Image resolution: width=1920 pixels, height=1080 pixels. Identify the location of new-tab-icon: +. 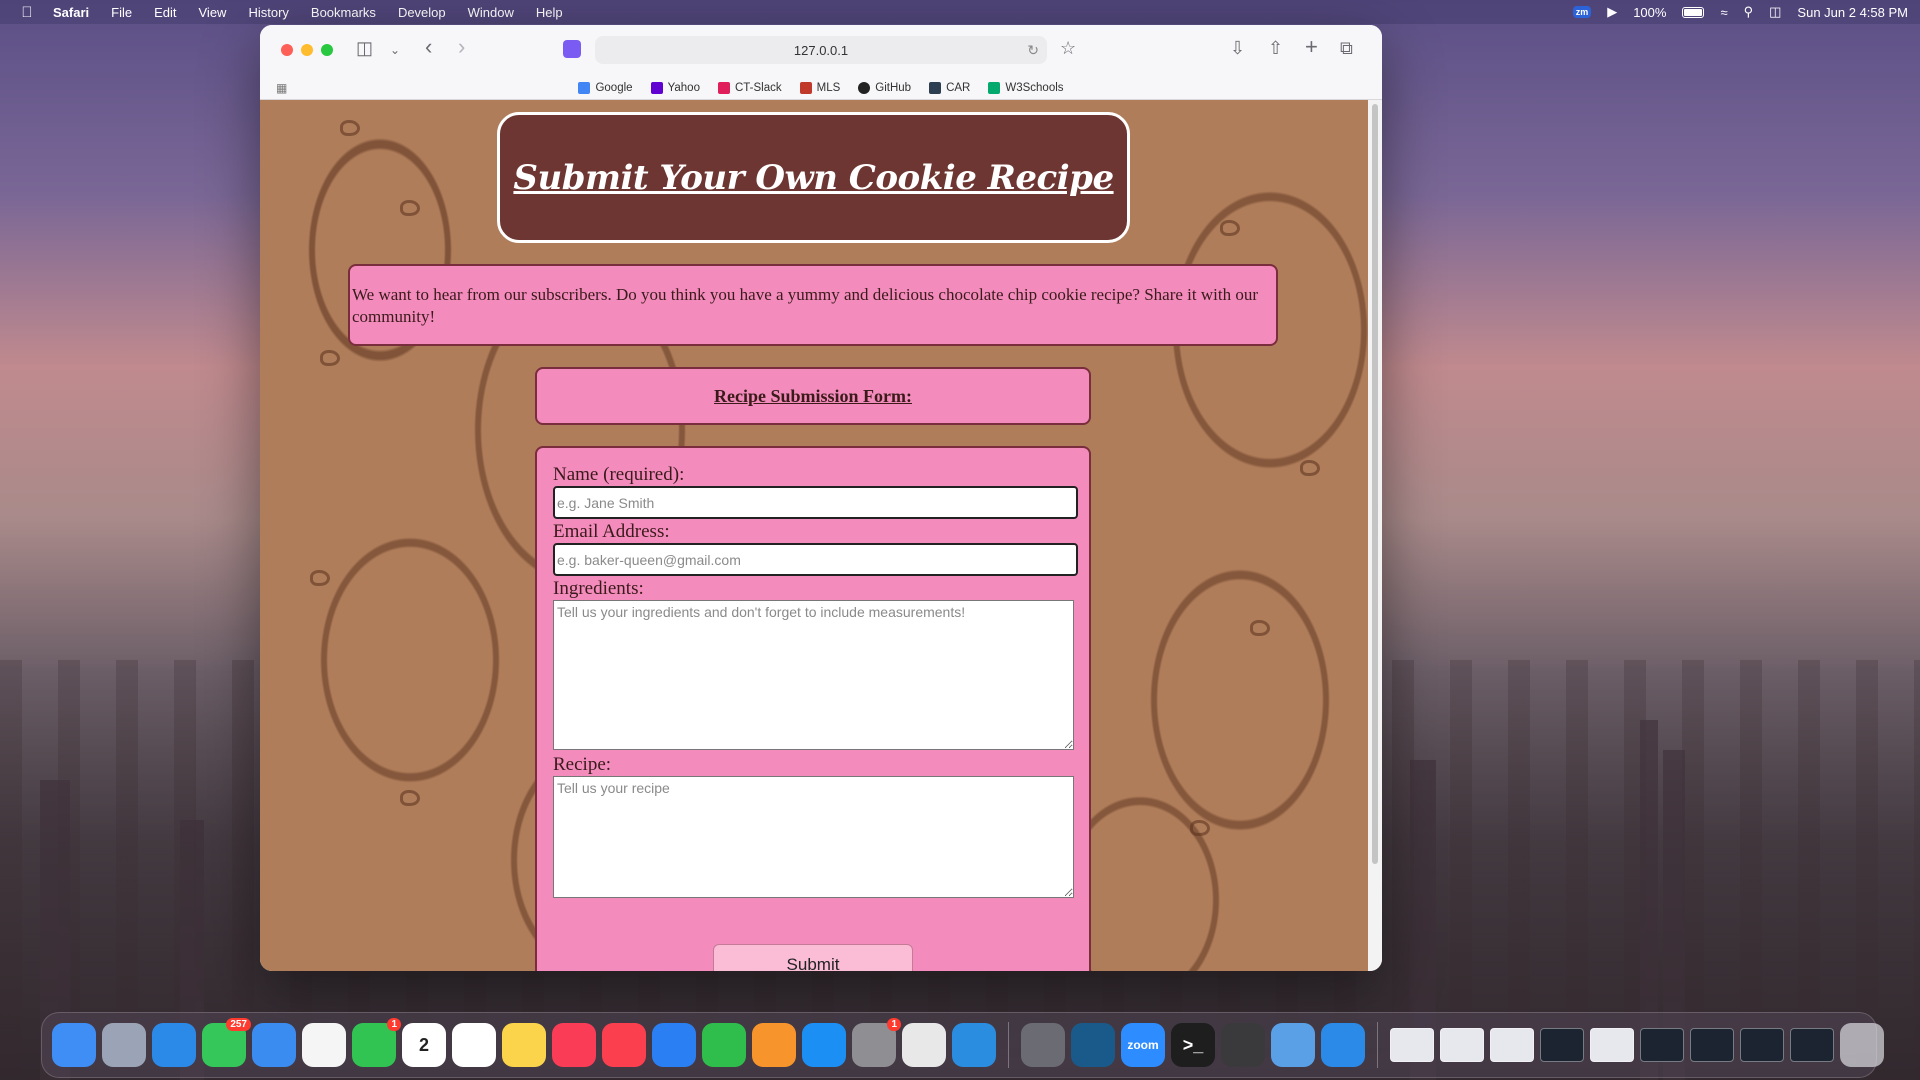
(1311, 47).